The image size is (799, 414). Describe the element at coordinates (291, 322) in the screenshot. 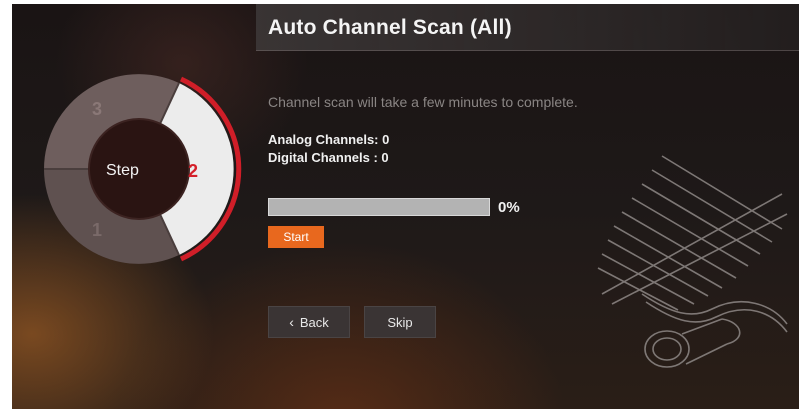

I see `chevron-left-icon: ‹` at that location.